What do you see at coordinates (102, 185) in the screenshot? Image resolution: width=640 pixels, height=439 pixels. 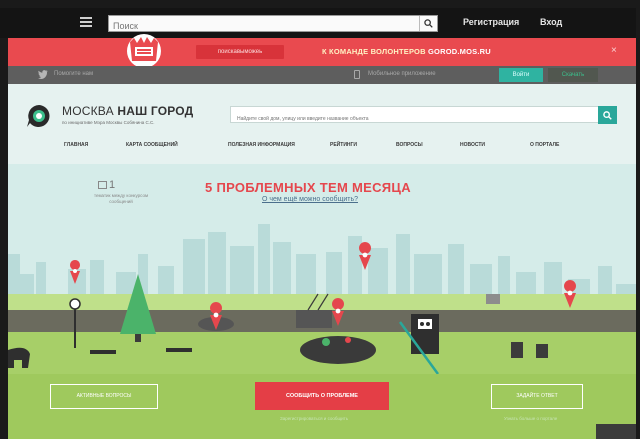 I see `calendar-icon` at bounding box center [102, 185].